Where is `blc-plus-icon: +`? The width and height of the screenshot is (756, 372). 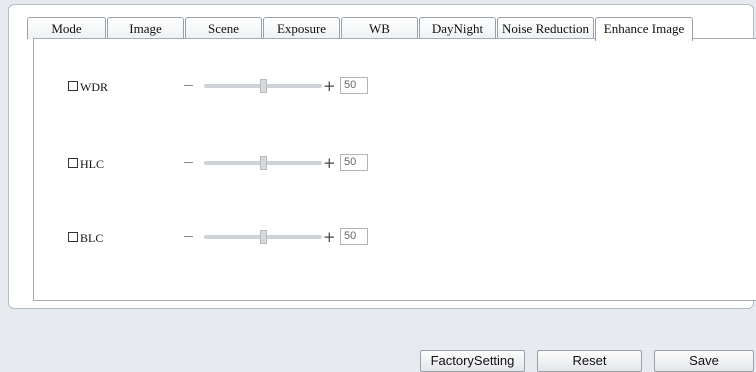 blc-plus-icon: + is located at coordinates (329, 237).